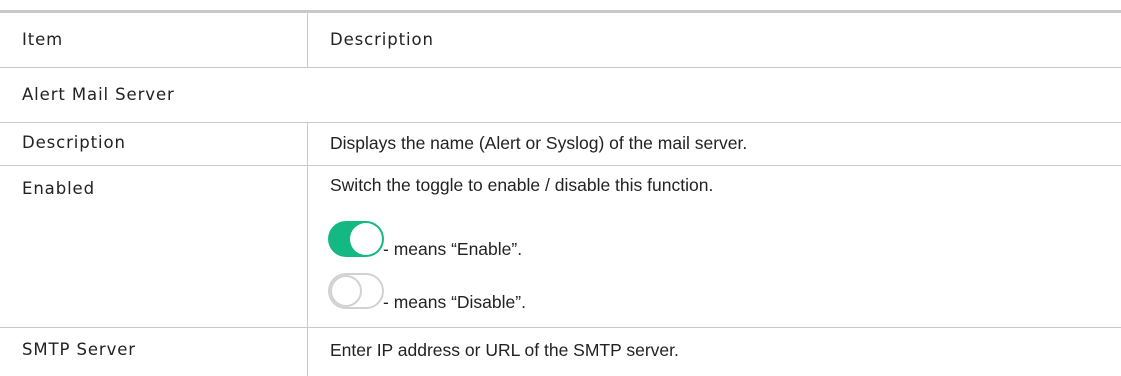 This screenshot has height=376, width=1121. Describe the element at coordinates (453, 249) in the screenshot. I see `toggle-on-caption: - means “Enable”.` at that location.